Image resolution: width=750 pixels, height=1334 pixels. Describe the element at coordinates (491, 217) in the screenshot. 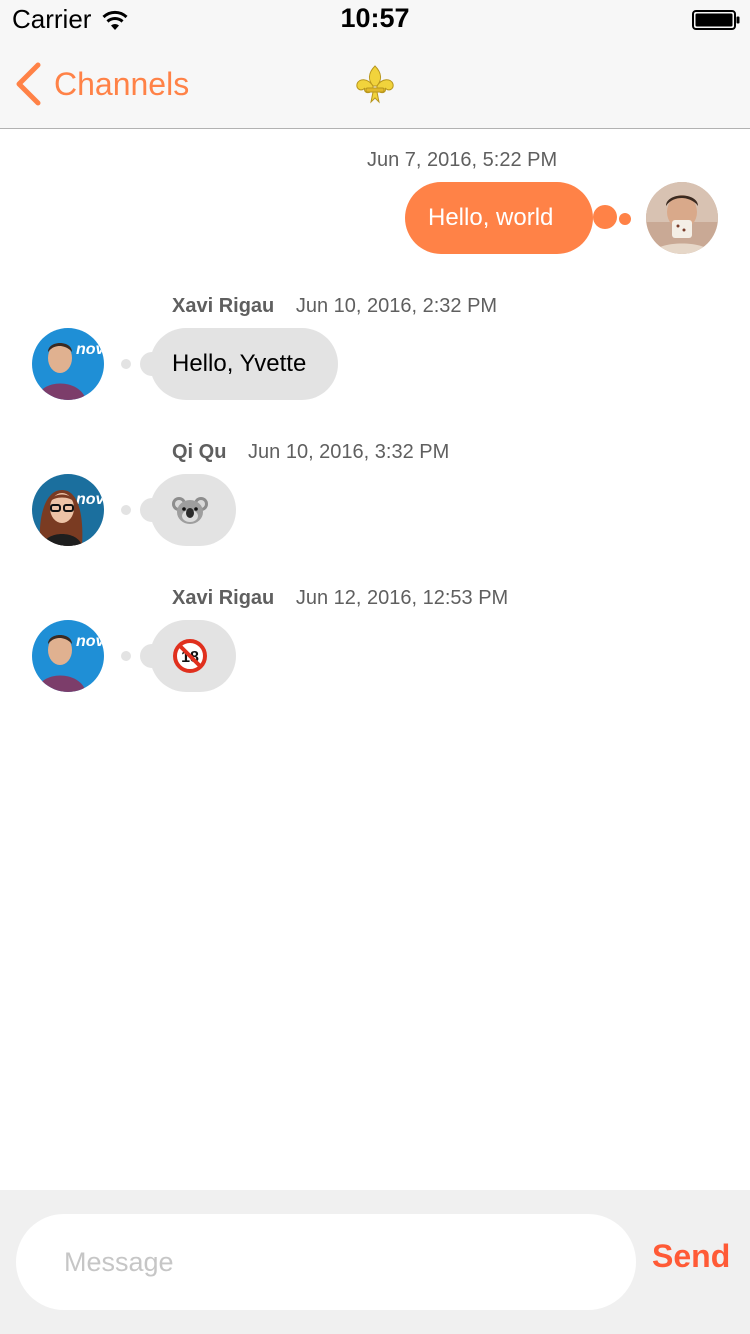

I see `message-text: Hello, world` at that location.